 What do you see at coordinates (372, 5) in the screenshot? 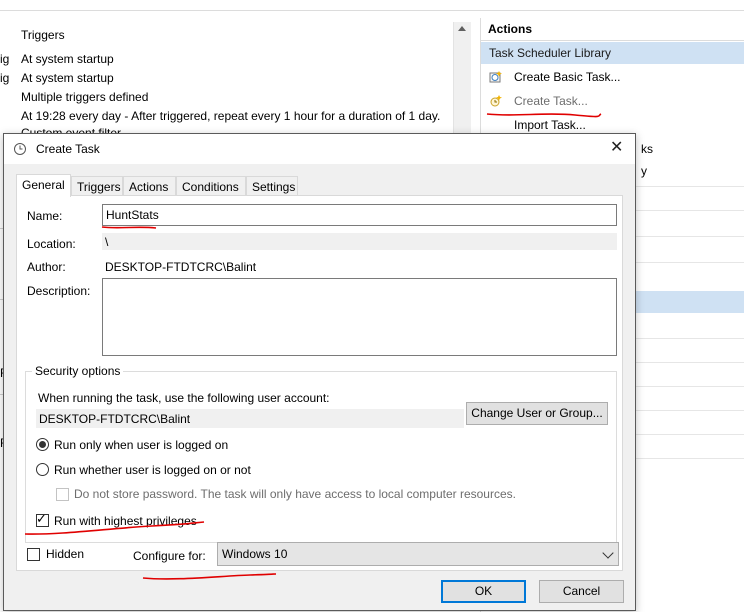
I see `background-top-bar` at bounding box center [372, 5].